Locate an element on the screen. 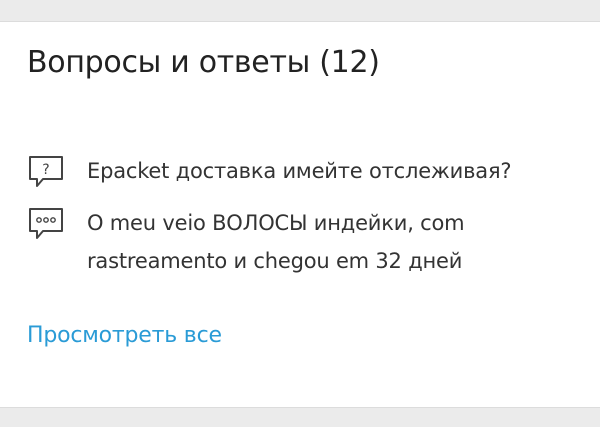  question-bubble-icon: ? is located at coordinates (46, 172).